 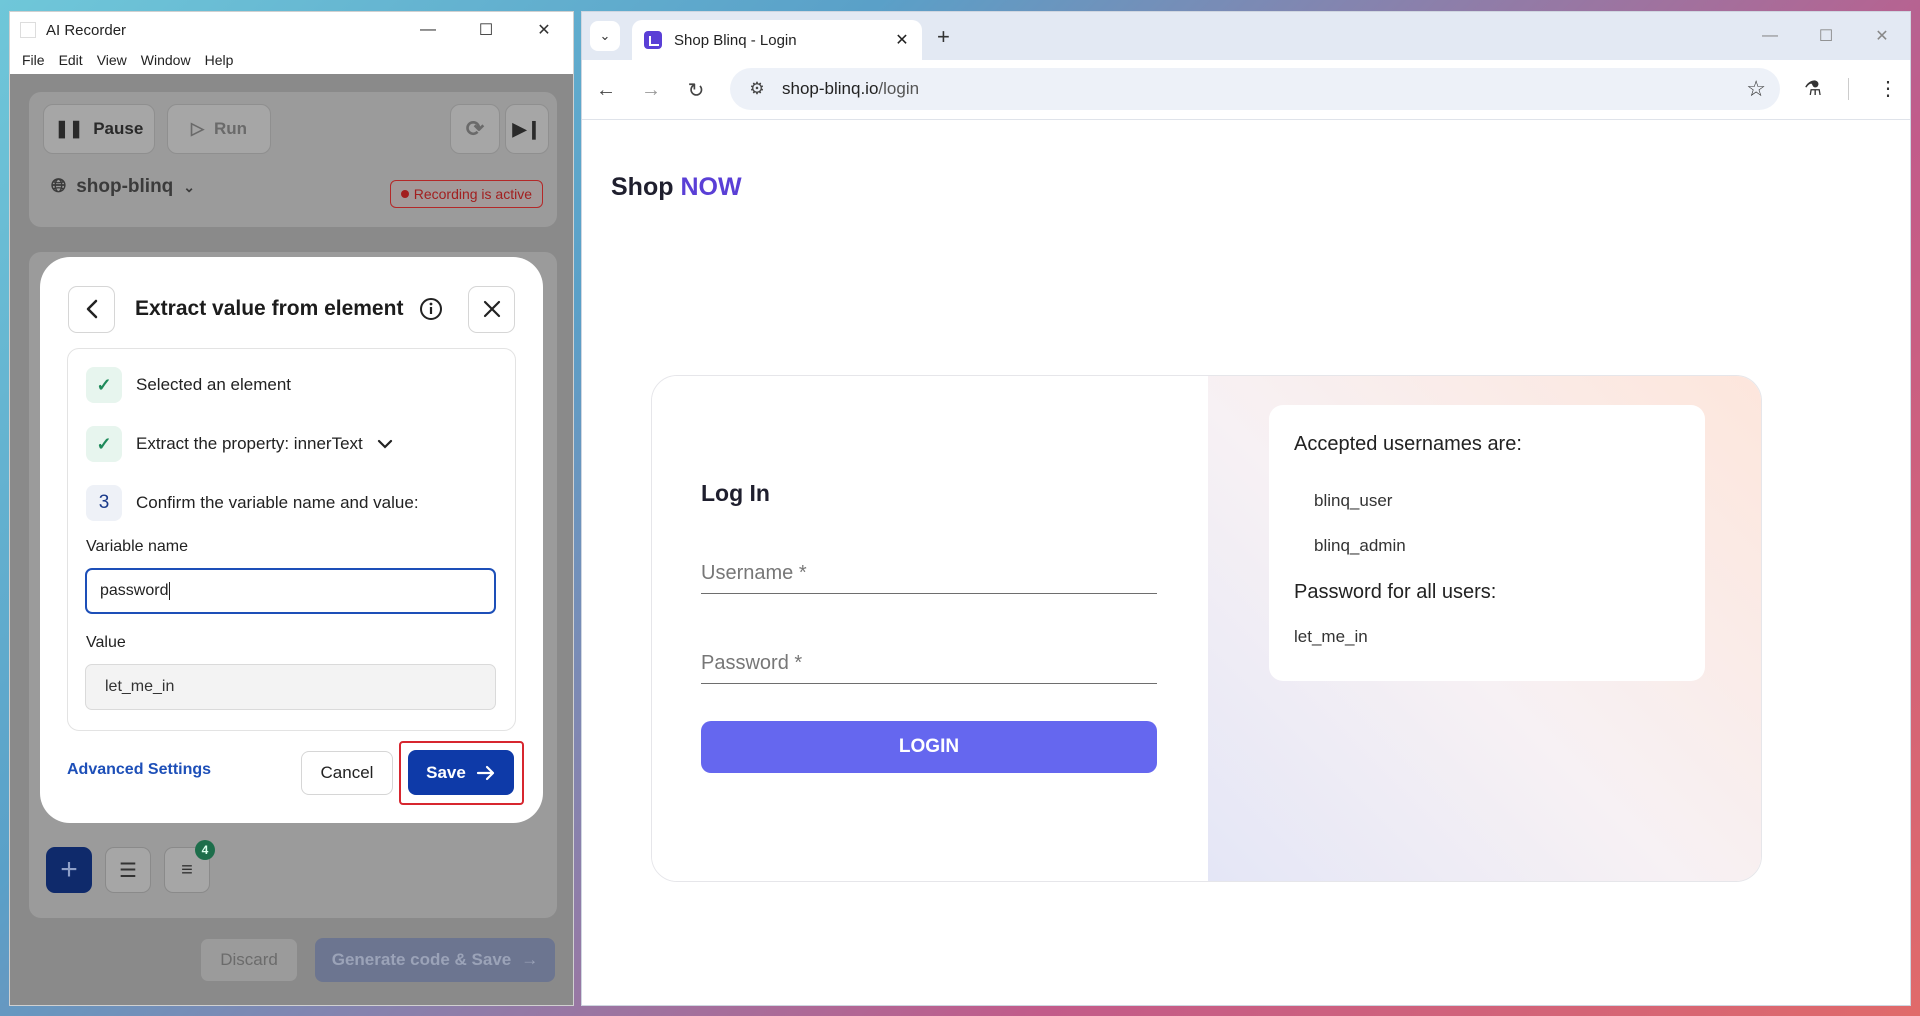 I want to click on advanced-settings-link: Advanced Settings, so click(x=139, y=770).